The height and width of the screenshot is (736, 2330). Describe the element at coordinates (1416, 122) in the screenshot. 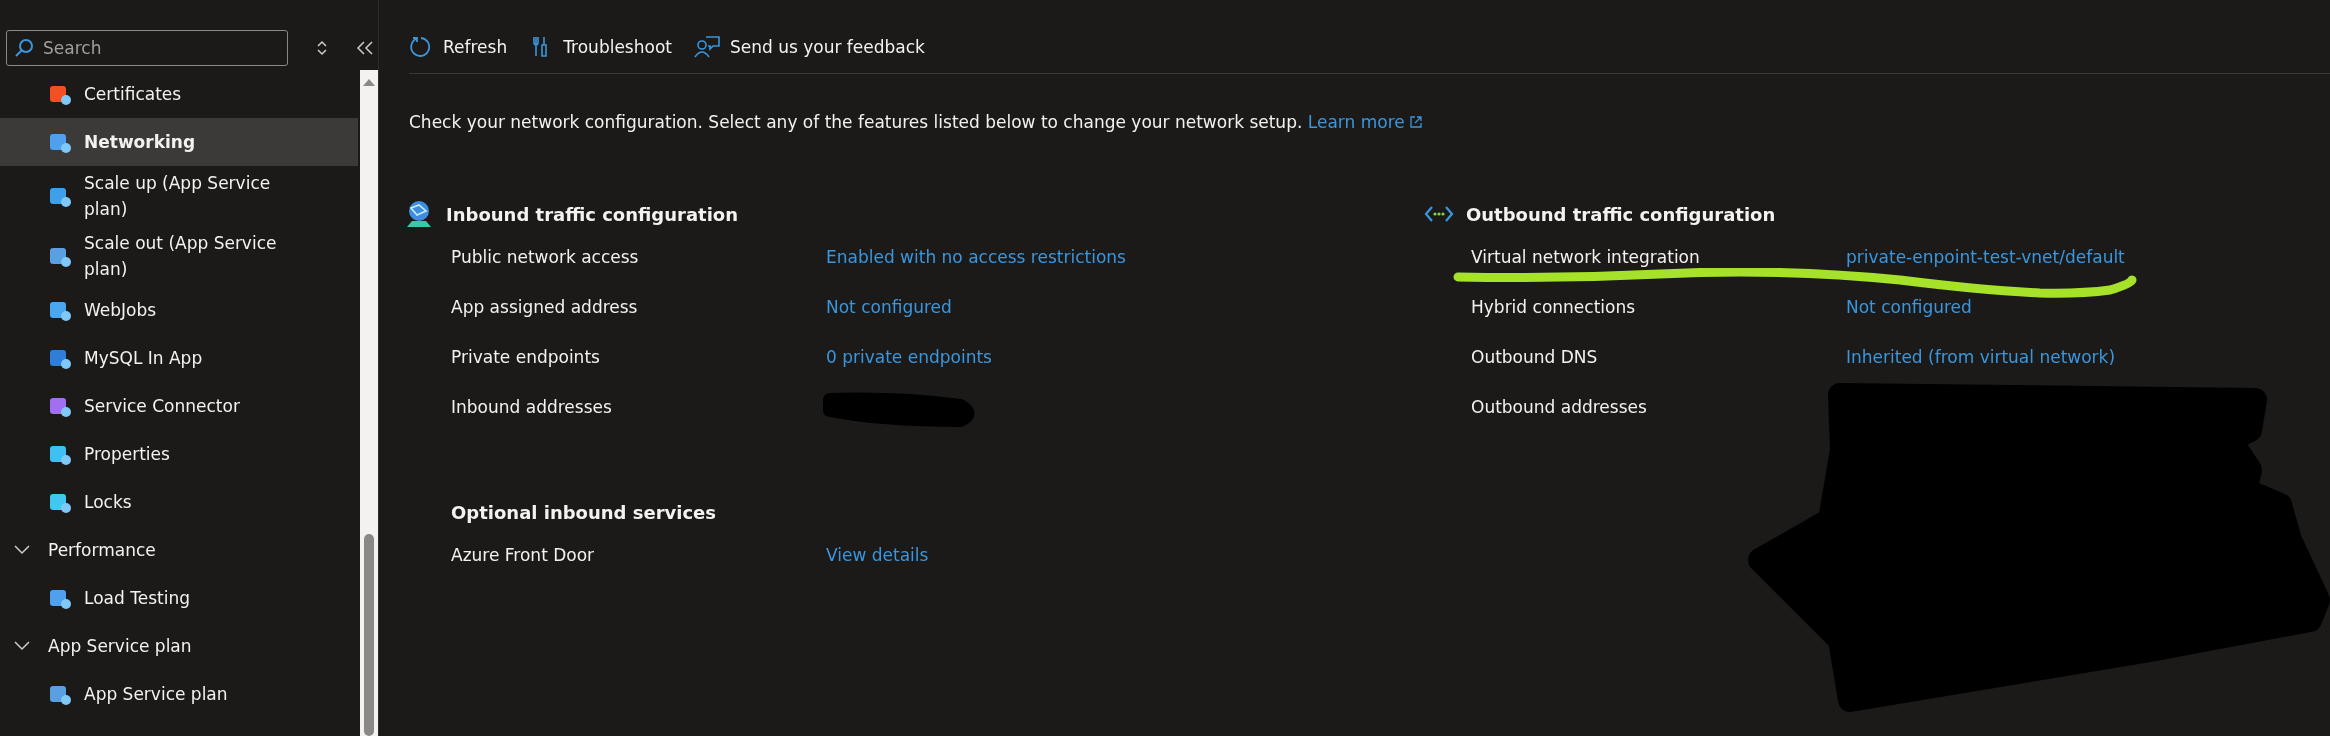

I see `external-link-icon` at that location.